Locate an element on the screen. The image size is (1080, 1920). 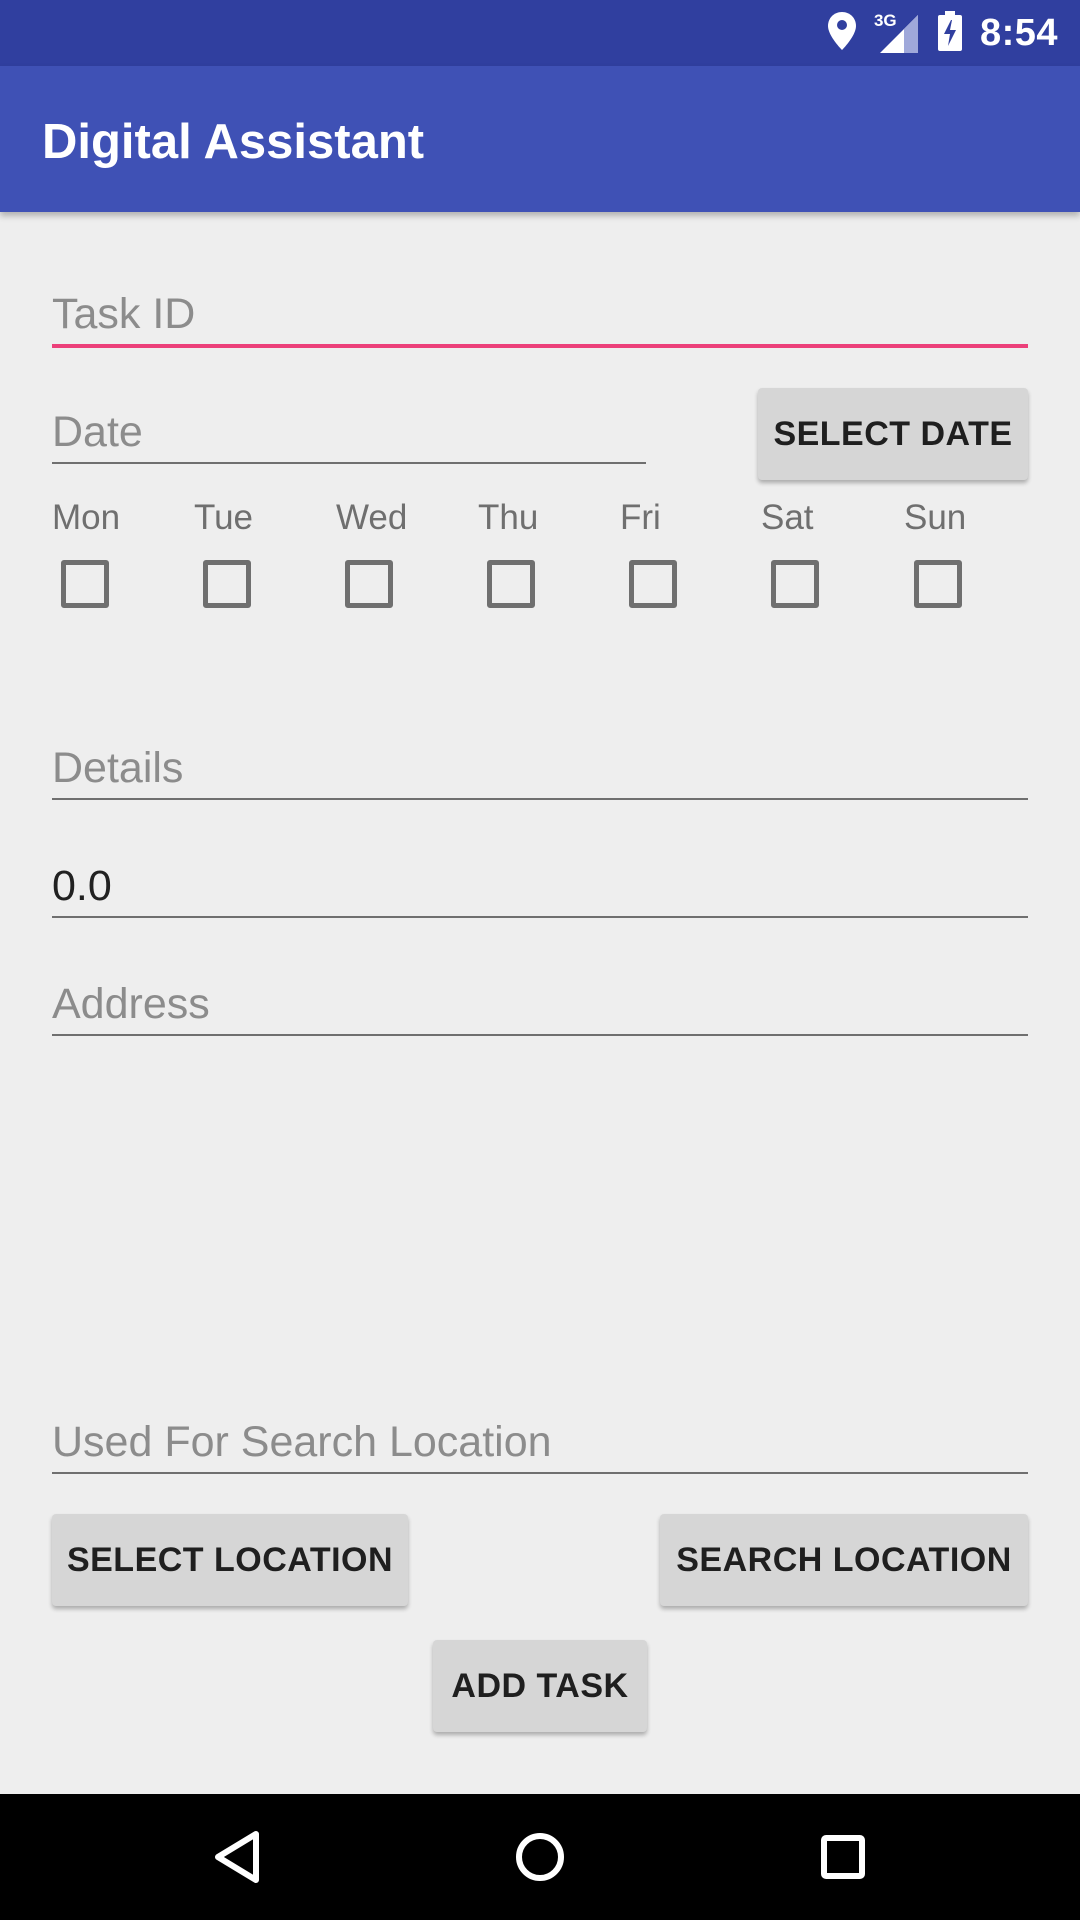
location-icon is located at coordinates (841, 33).